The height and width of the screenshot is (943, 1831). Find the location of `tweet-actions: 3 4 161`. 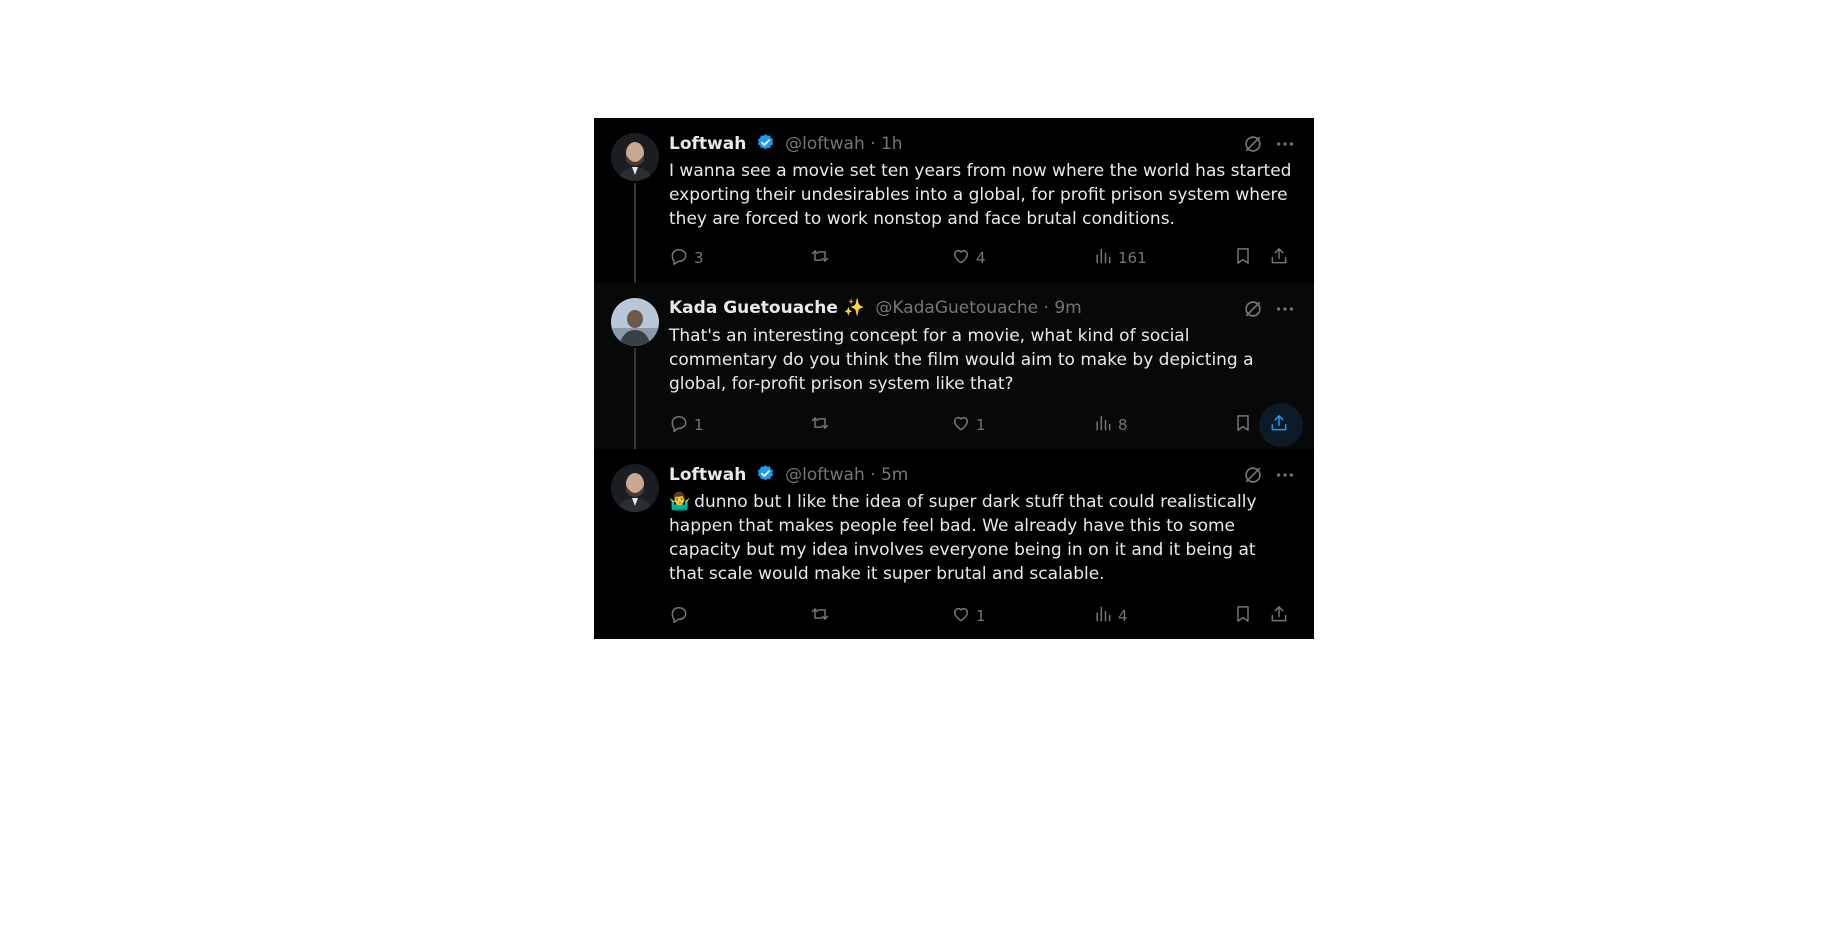

tweet-actions: 3 4 161 is located at coordinates (984, 258).